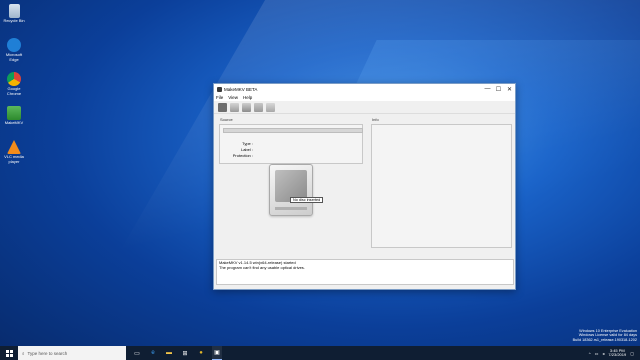 Image resolution: width=640 pixels, height=360 pixels. I want to click on eject-icon, so click(270, 107).